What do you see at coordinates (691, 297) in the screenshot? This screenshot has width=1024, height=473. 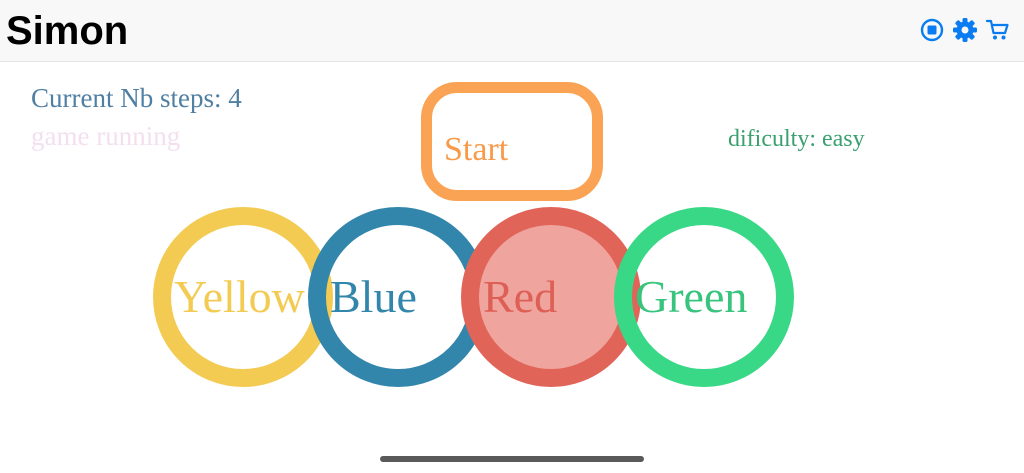 I see `green-button-label: Green` at bounding box center [691, 297].